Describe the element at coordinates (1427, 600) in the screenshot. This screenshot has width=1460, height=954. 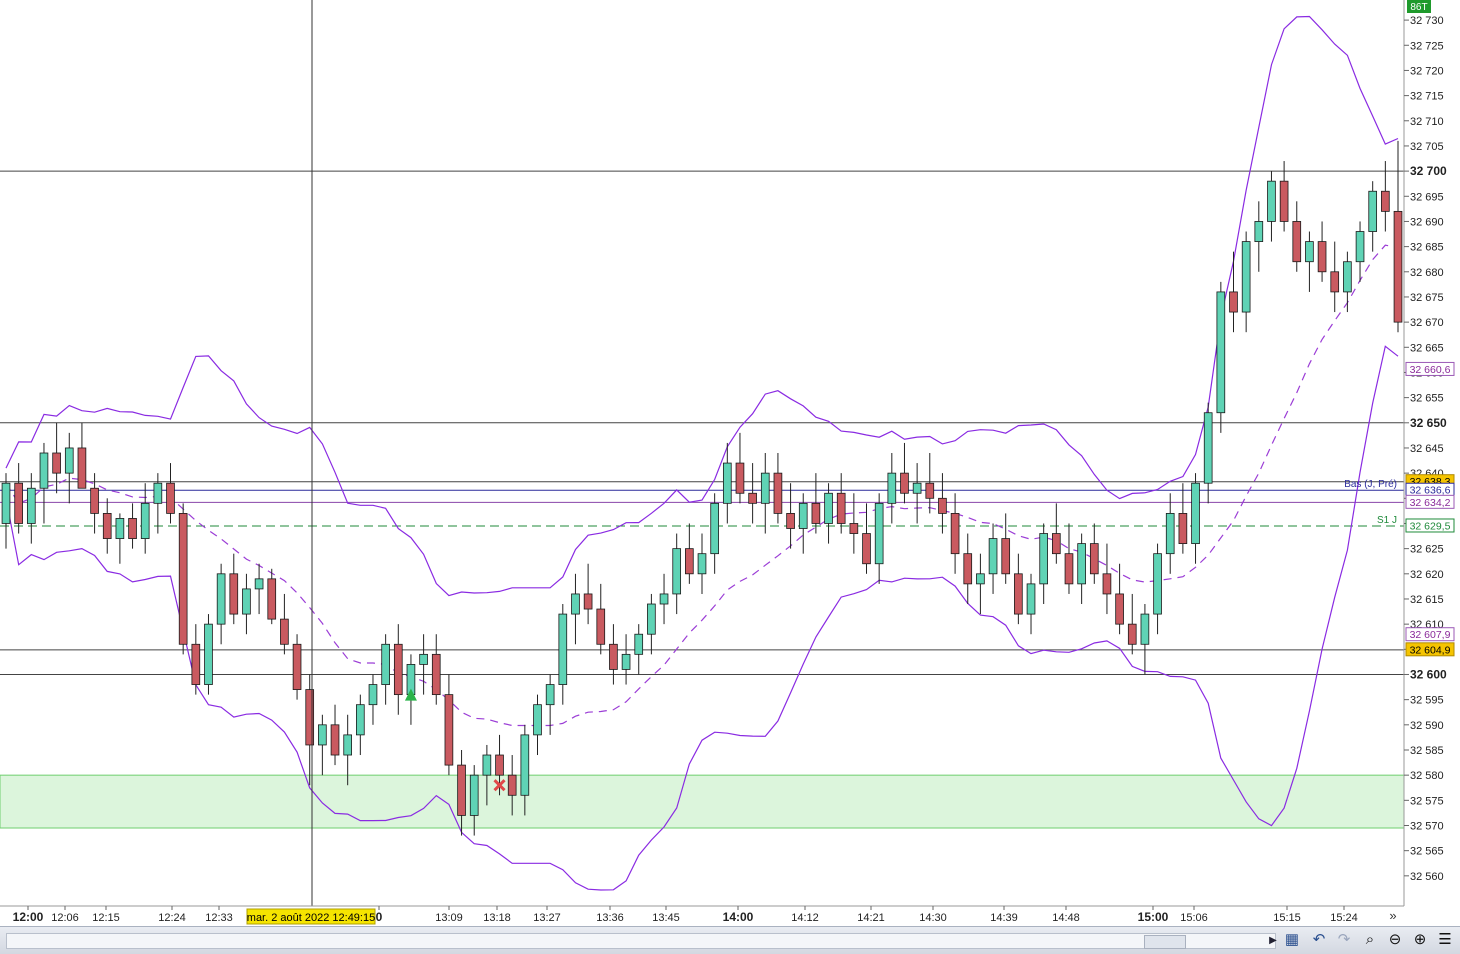
I see `price-tick-label: 32 615` at that location.